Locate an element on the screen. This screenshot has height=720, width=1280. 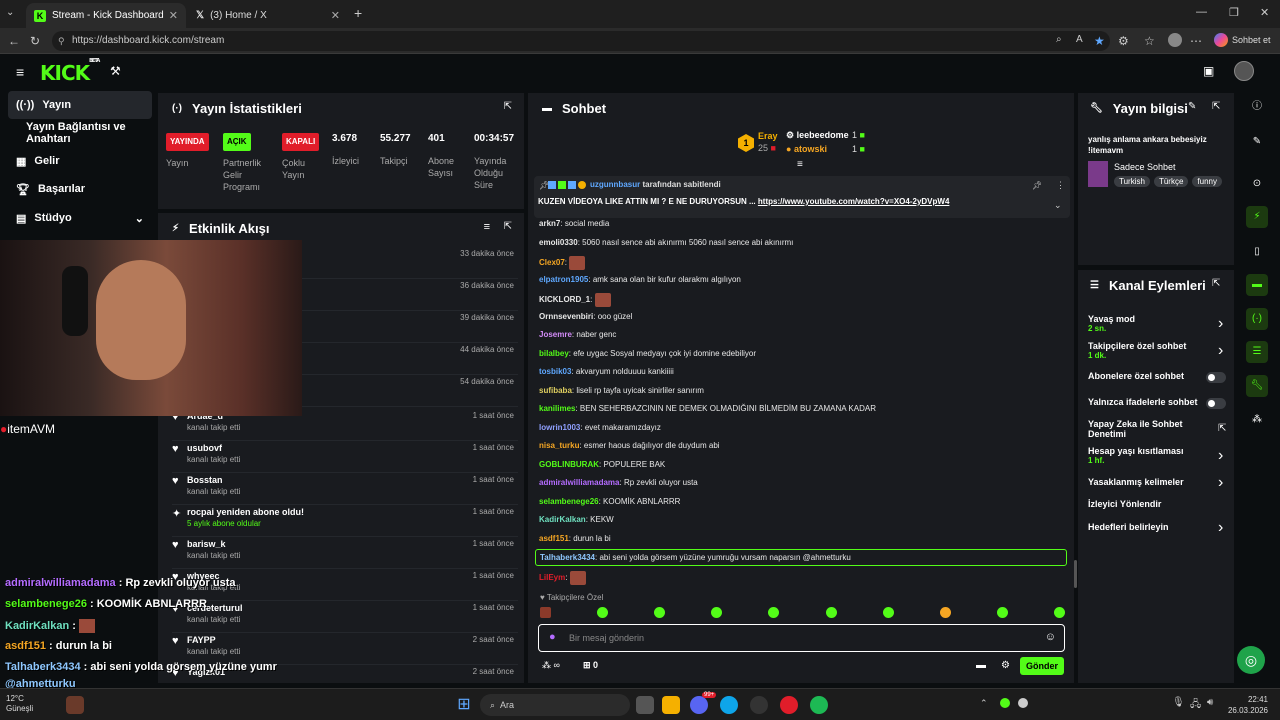
chat-message: tosbik03: akvaryum nolduuuu kankiiiii is located at coordinates (606, 371).